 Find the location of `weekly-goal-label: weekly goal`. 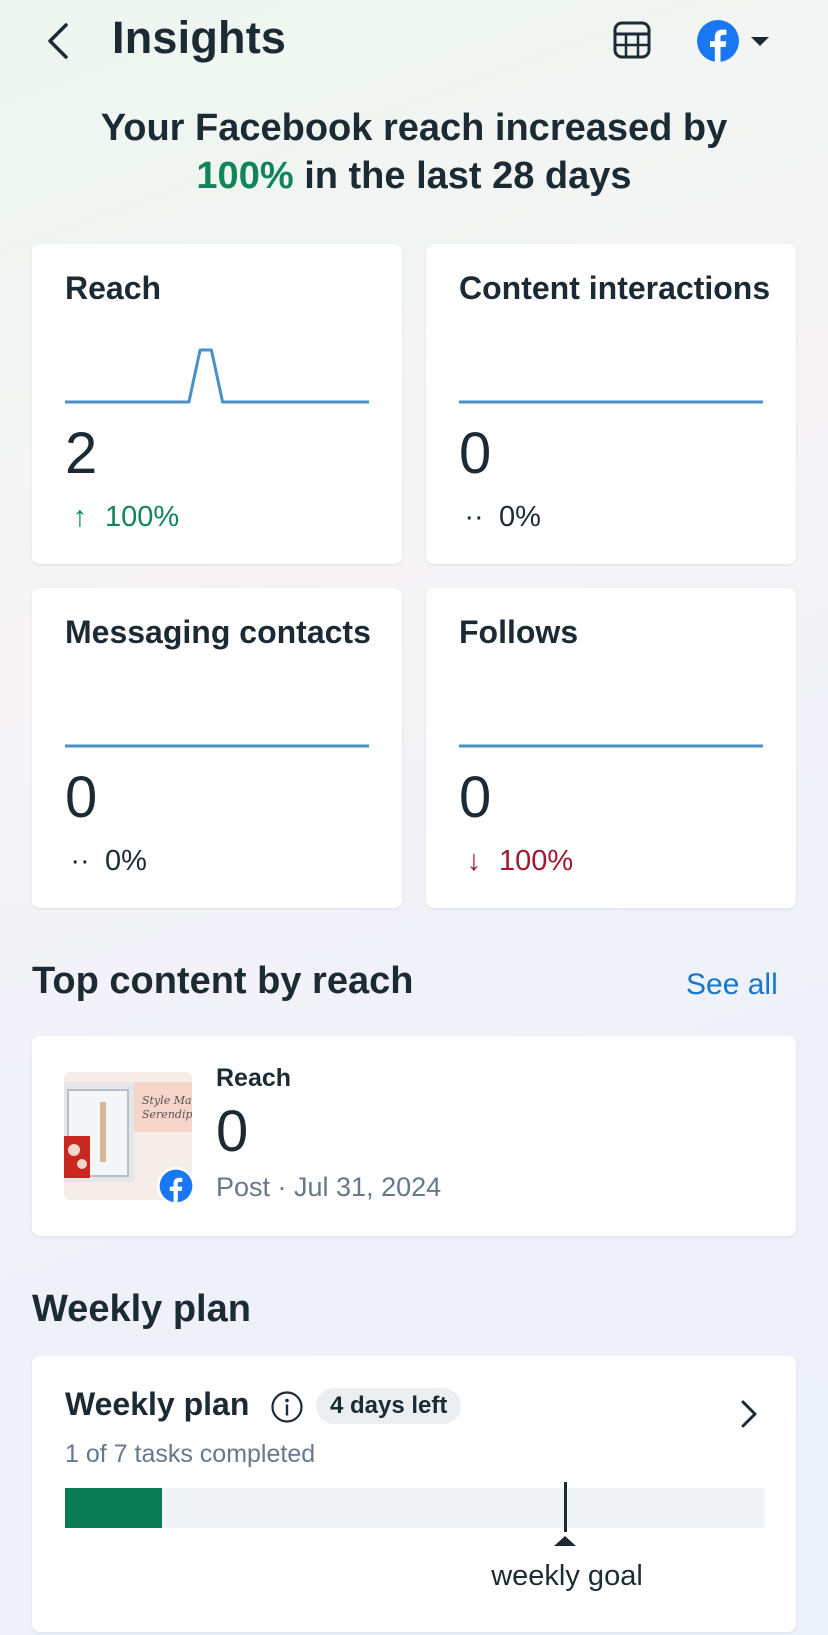

weekly-goal-label: weekly goal is located at coordinates (567, 1576).